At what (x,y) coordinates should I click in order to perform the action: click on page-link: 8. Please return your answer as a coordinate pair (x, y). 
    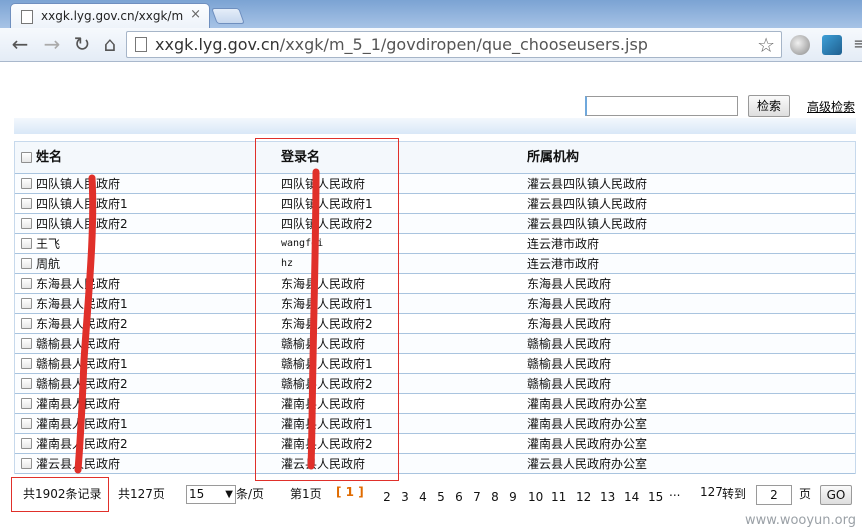
    Looking at the image, I should click on (495, 497).